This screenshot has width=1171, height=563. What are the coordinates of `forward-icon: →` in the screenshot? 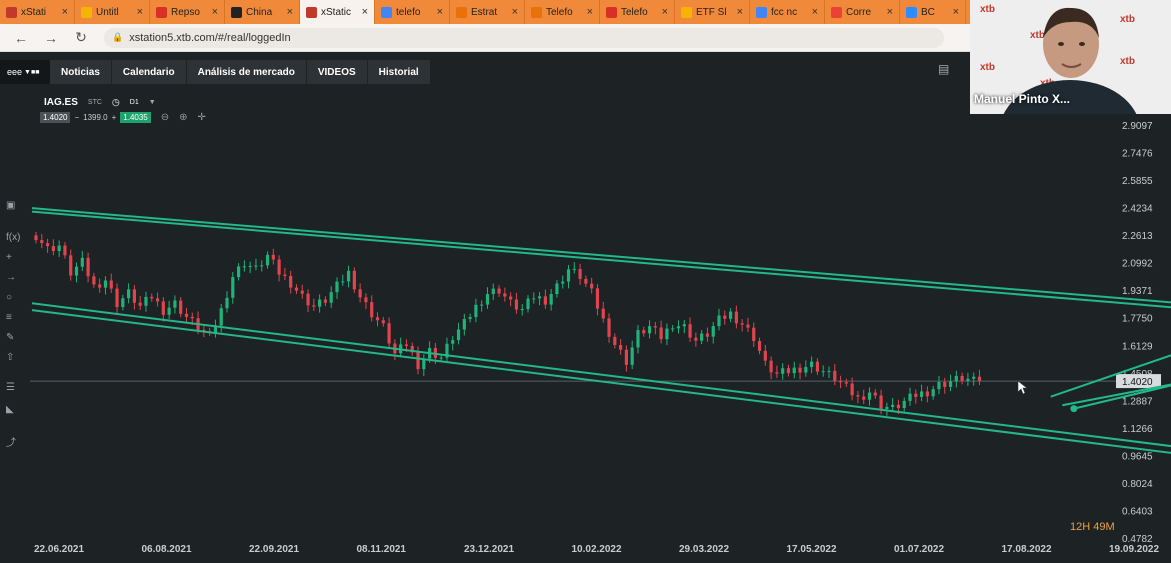 It's located at (51, 38).